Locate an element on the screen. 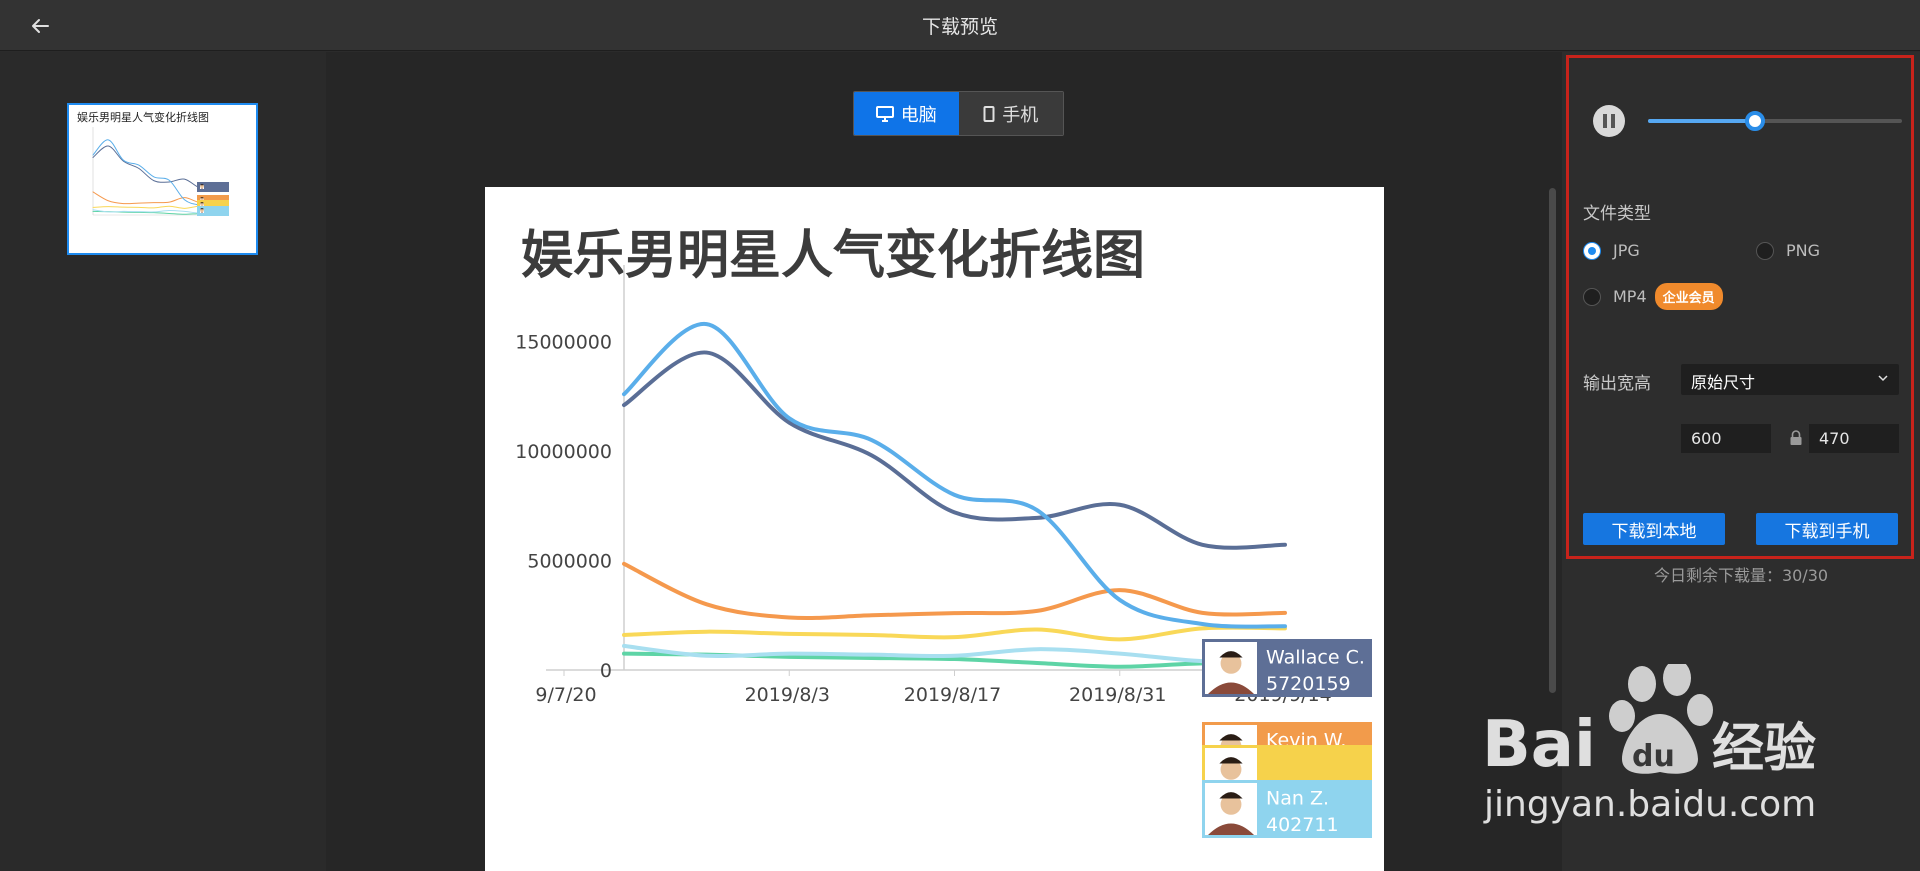 The height and width of the screenshot is (871, 1920). playback-slider is located at coordinates (1775, 121).